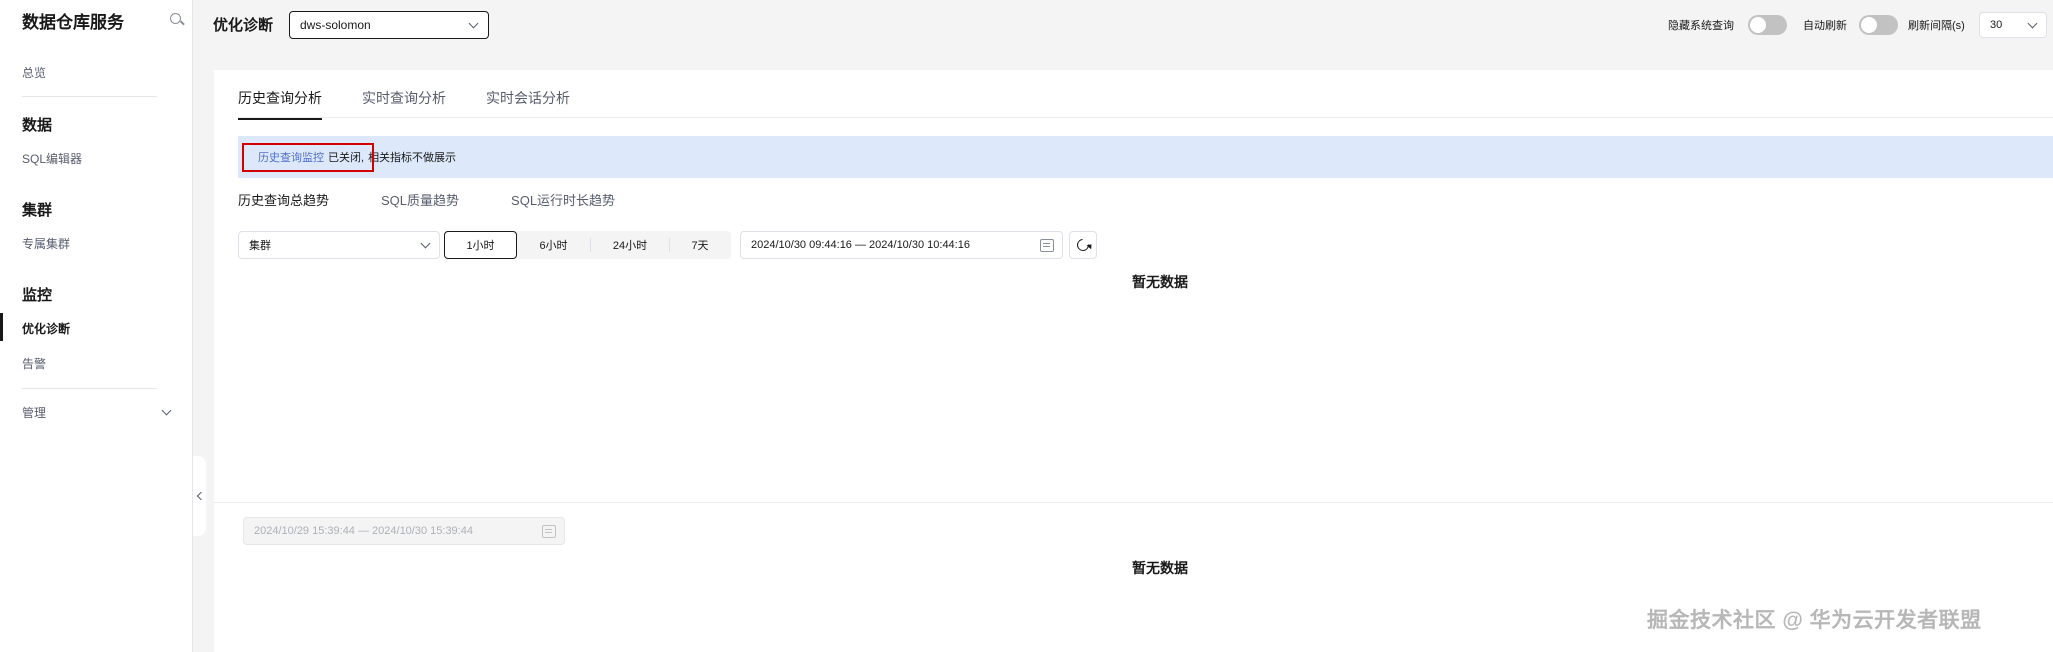  Describe the element at coordinates (52, 158) in the screenshot. I see `sidebar-item-sql-editor: SQL编辑器` at that location.